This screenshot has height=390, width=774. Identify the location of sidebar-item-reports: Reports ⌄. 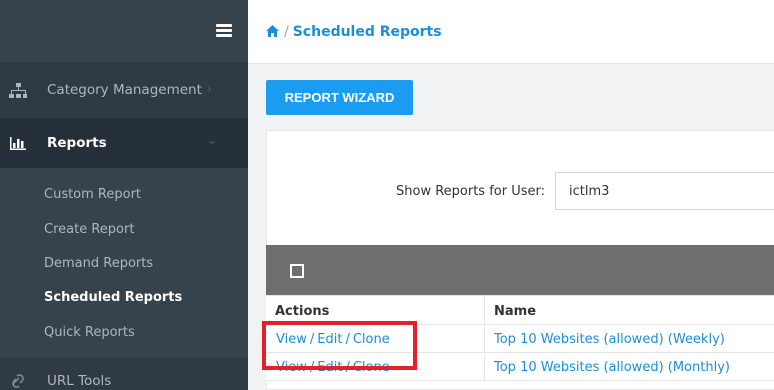
(124, 143).